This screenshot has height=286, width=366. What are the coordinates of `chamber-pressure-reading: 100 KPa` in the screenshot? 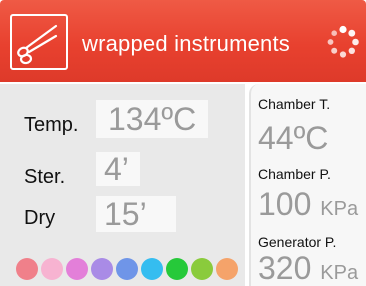 It's located at (308, 204).